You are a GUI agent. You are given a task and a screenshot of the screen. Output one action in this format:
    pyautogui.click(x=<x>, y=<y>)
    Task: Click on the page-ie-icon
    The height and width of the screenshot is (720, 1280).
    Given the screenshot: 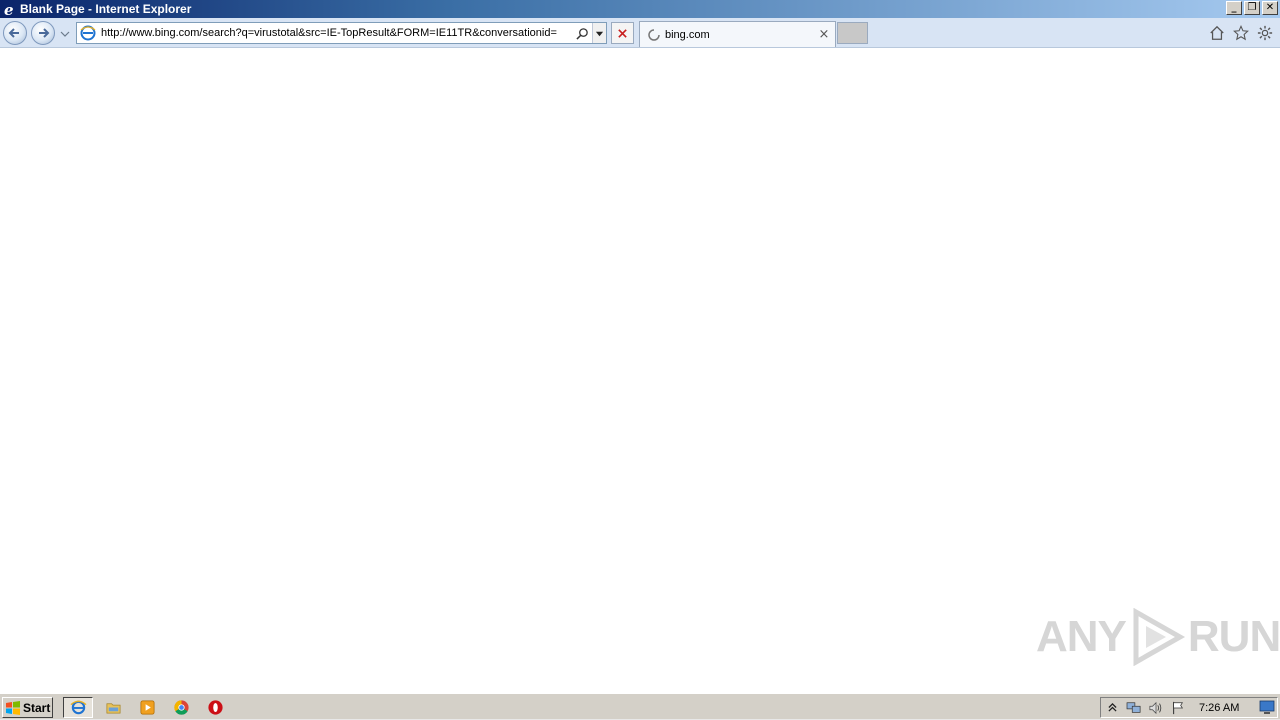 What is the action you would take?
    pyautogui.click(x=88, y=33)
    